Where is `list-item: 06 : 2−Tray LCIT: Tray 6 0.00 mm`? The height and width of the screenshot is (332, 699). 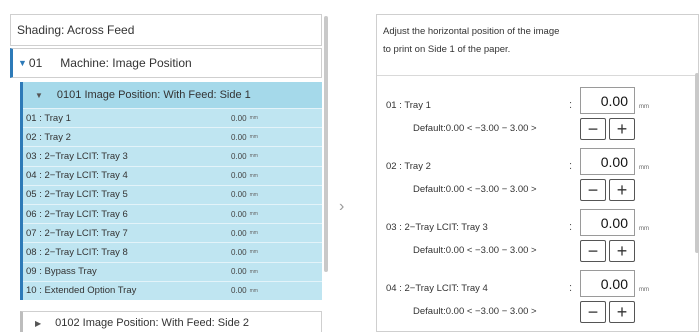
list-item: 06 : 2−Tray LCIT: Tray 6 0.00 mm is located at coordinates (172, 213).